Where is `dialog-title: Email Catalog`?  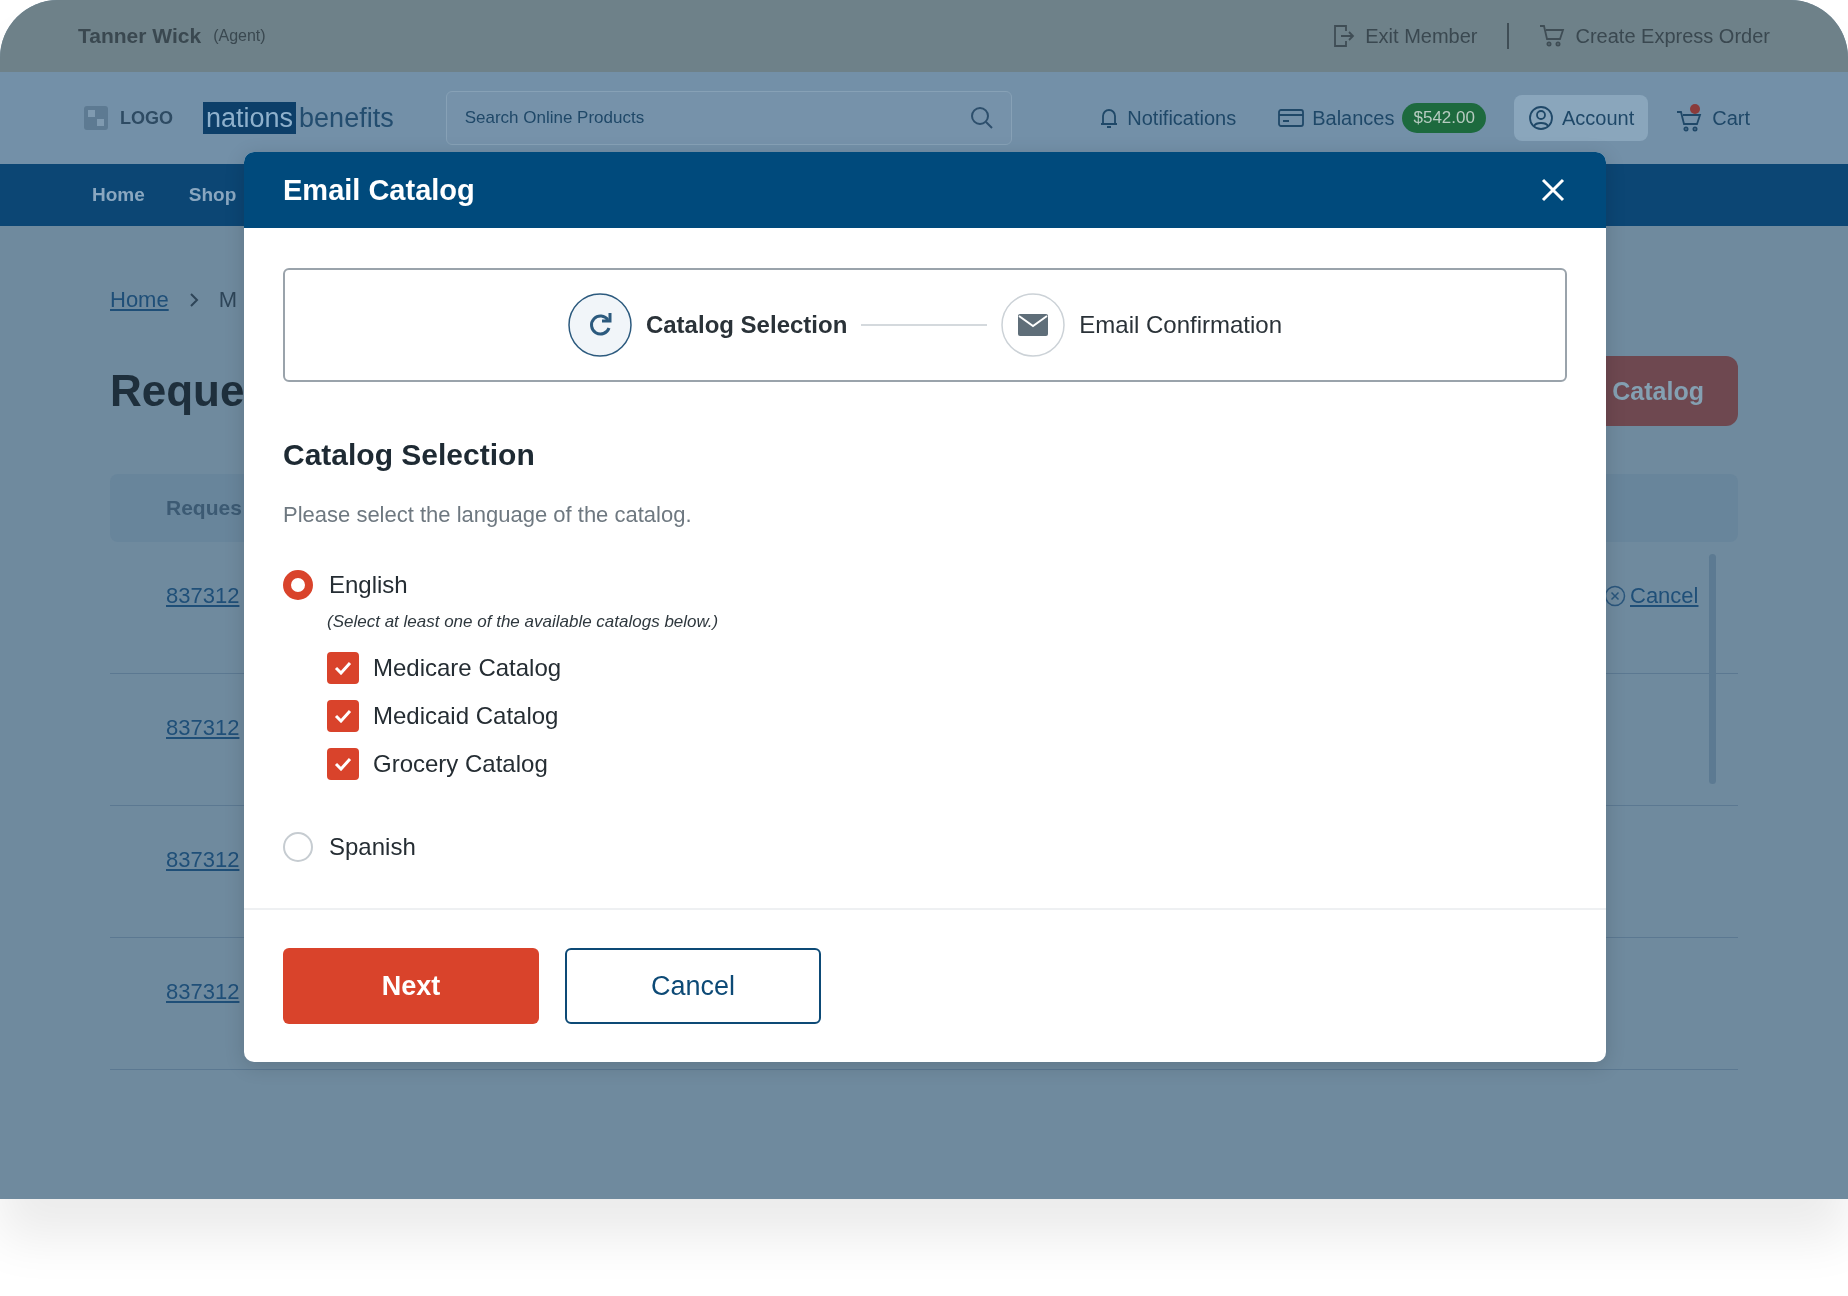 dialog-title: Email Catalog is located at coordinates (379, 190).